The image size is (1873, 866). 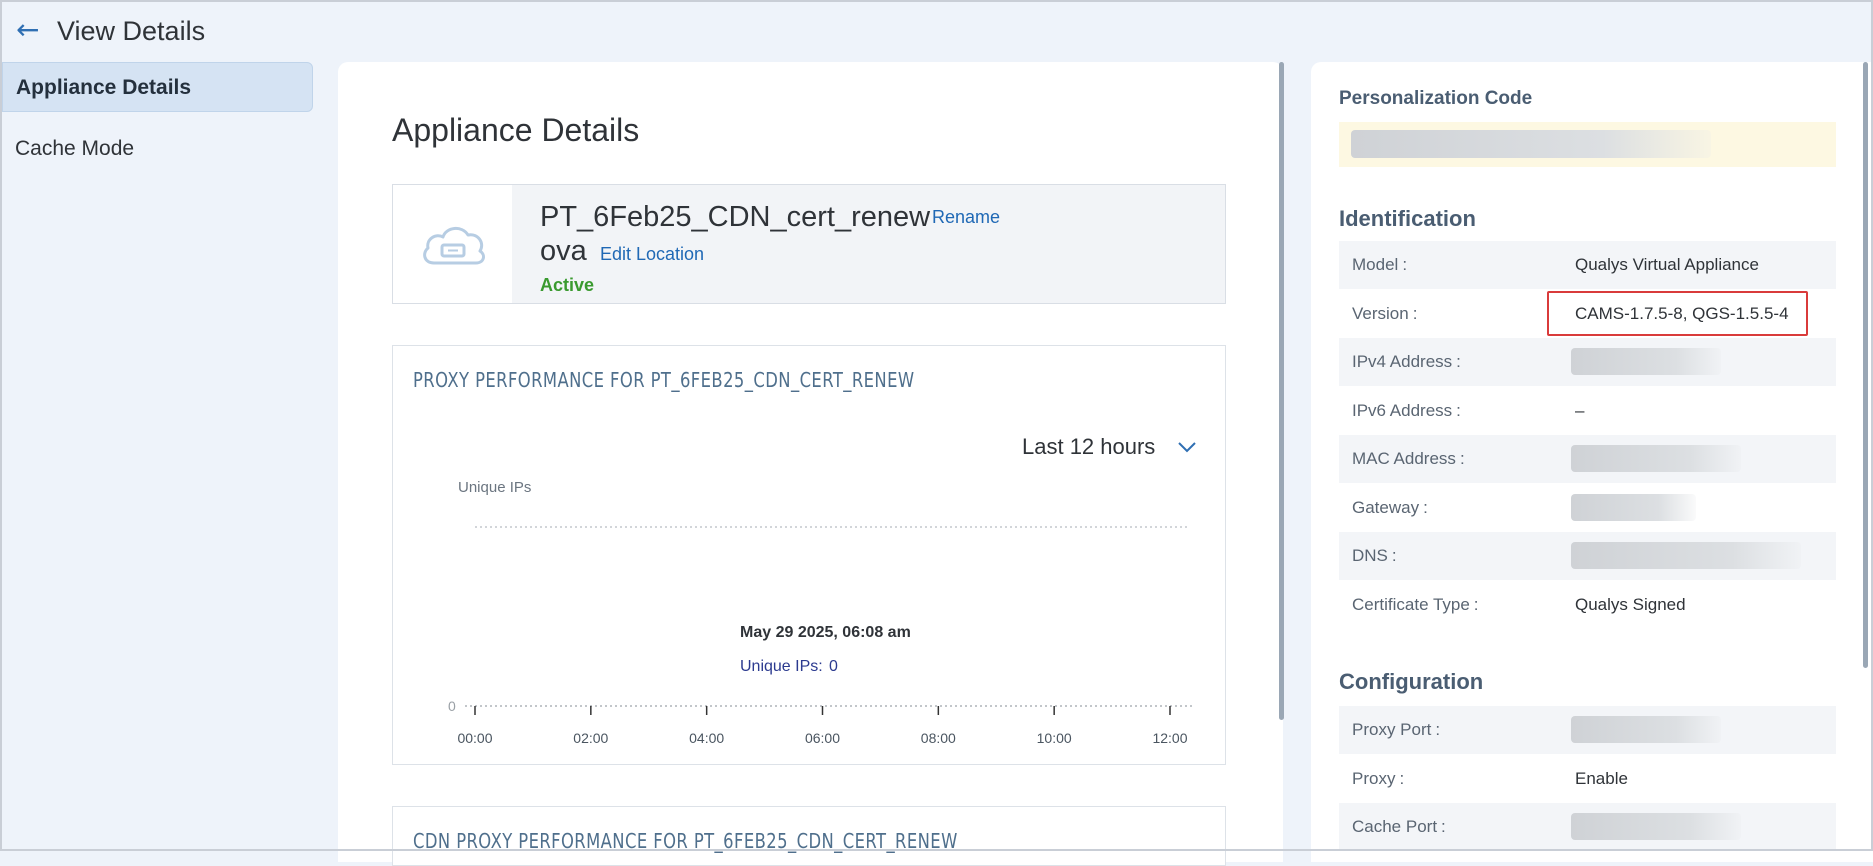 I want to click on identification-label: Model, so click(x=1375, y=264).